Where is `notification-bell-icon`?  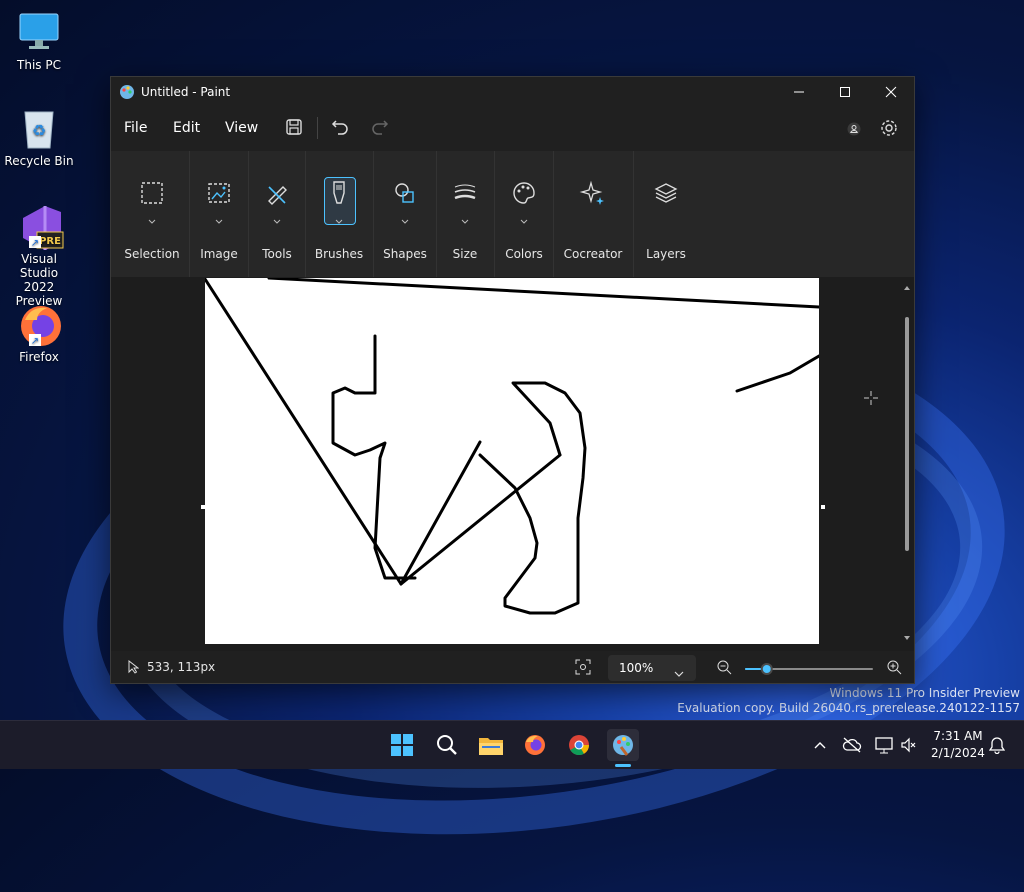
notification-bell-icon is located at coordinates (997, 745).